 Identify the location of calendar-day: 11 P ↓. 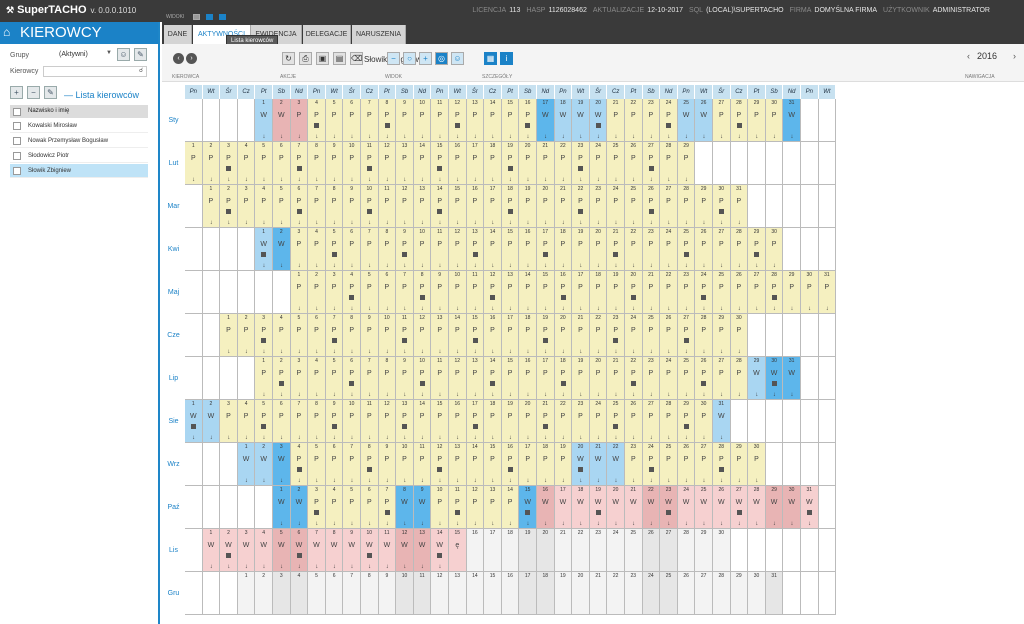
(440, 249).